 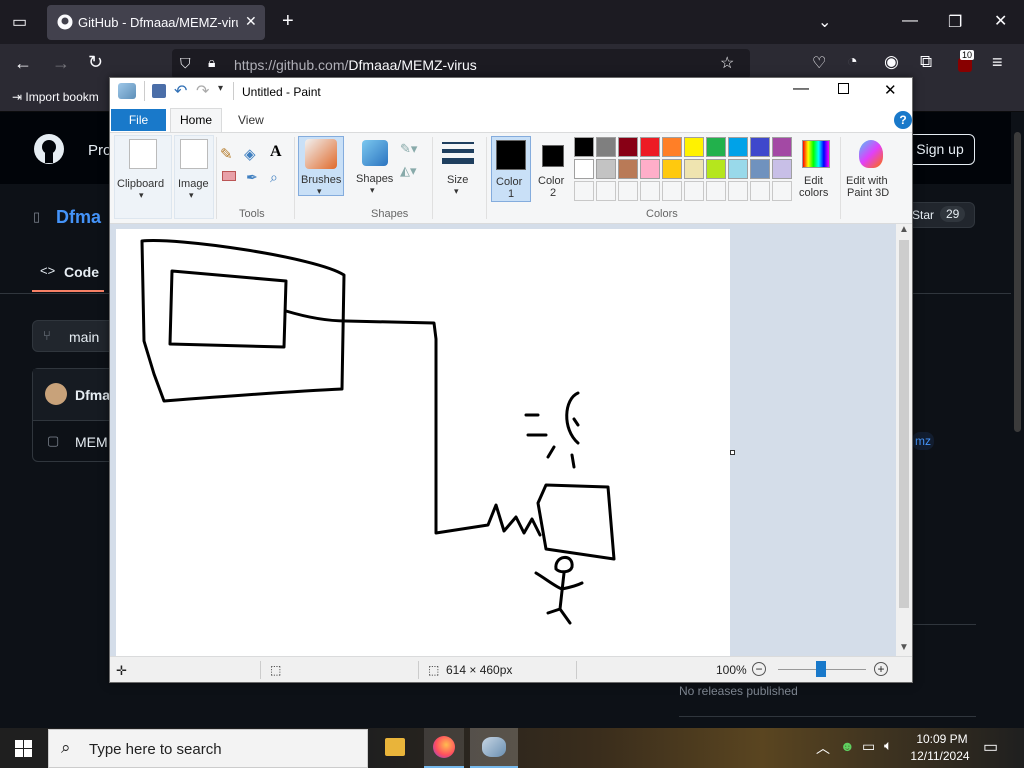 What do you see at coordinates (56, 394) in the screenshot?
I see `avatar` at bounding box center [56, 394].